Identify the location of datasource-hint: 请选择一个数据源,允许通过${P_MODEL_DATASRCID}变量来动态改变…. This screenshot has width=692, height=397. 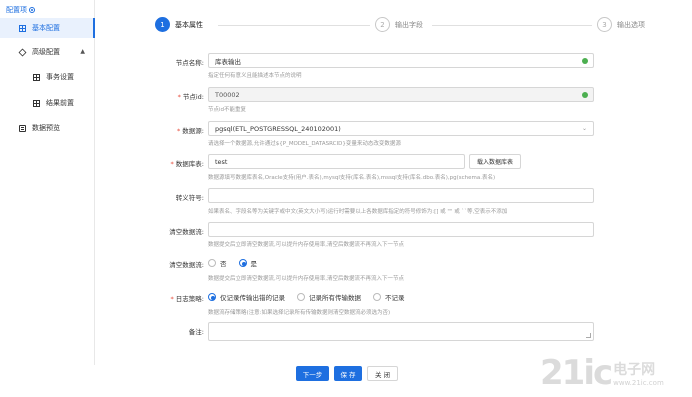
(304, 144).